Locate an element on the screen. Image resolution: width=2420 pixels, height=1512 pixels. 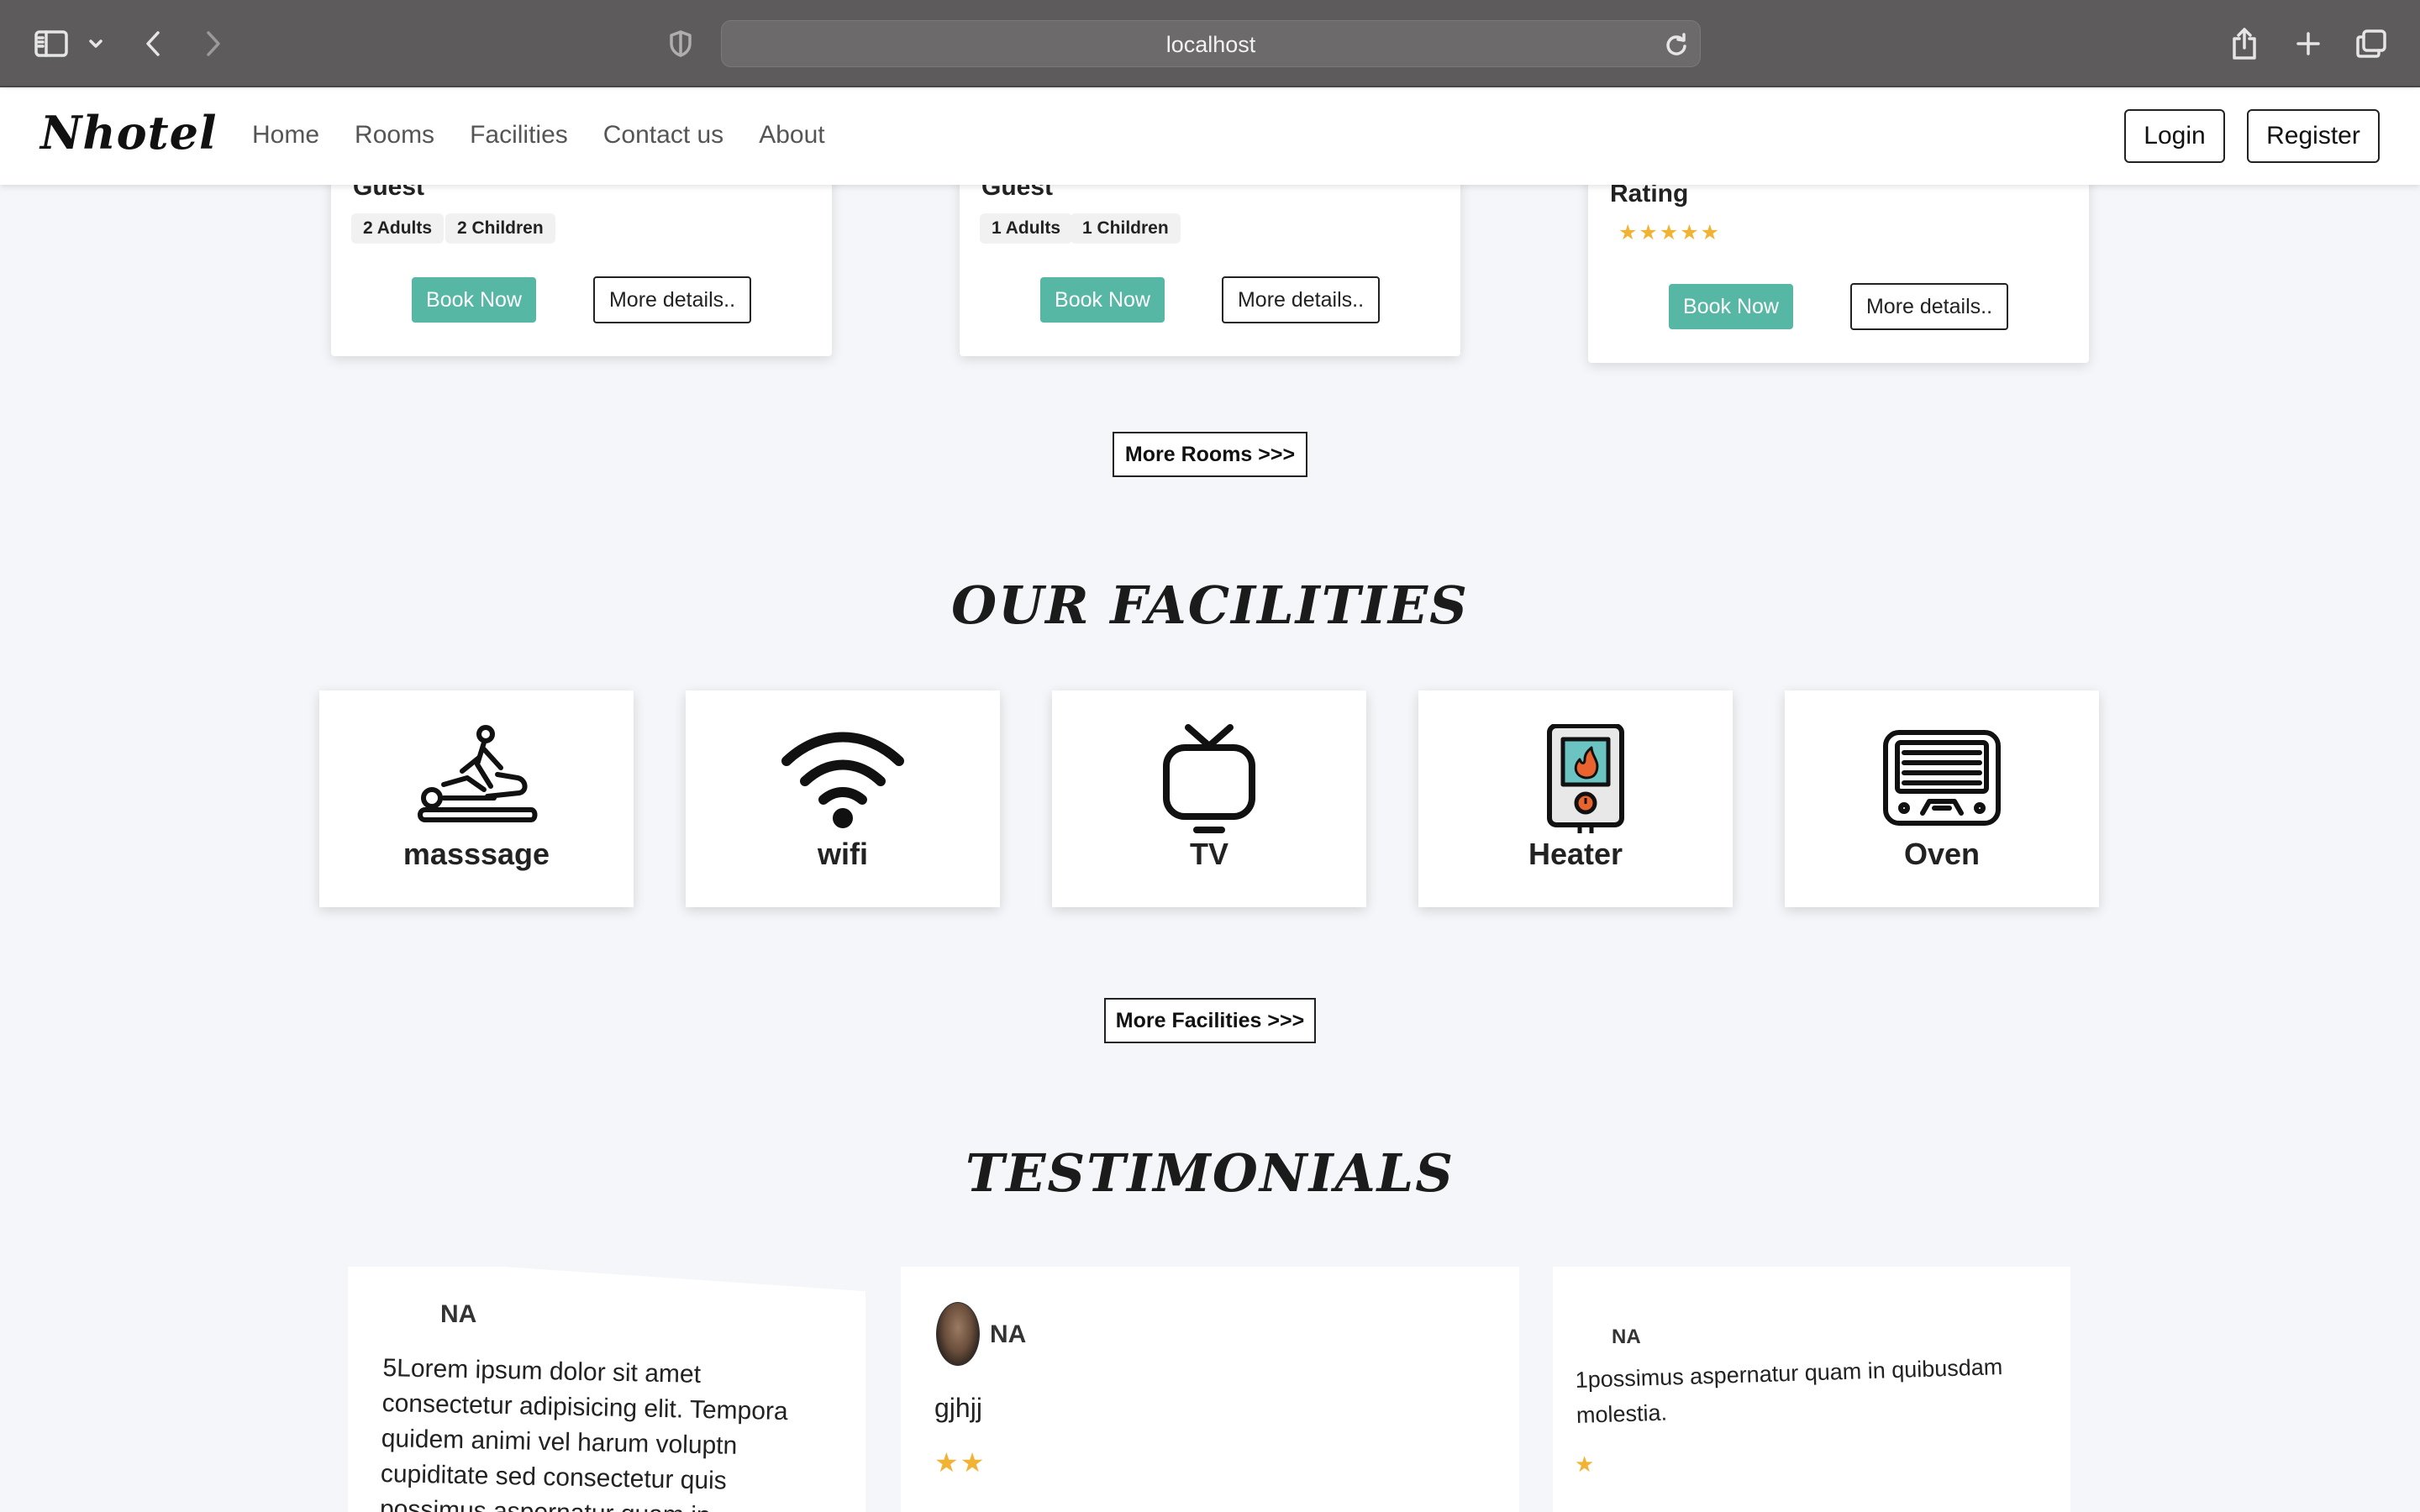
tv-icon is located at coordinates (1209, 778).